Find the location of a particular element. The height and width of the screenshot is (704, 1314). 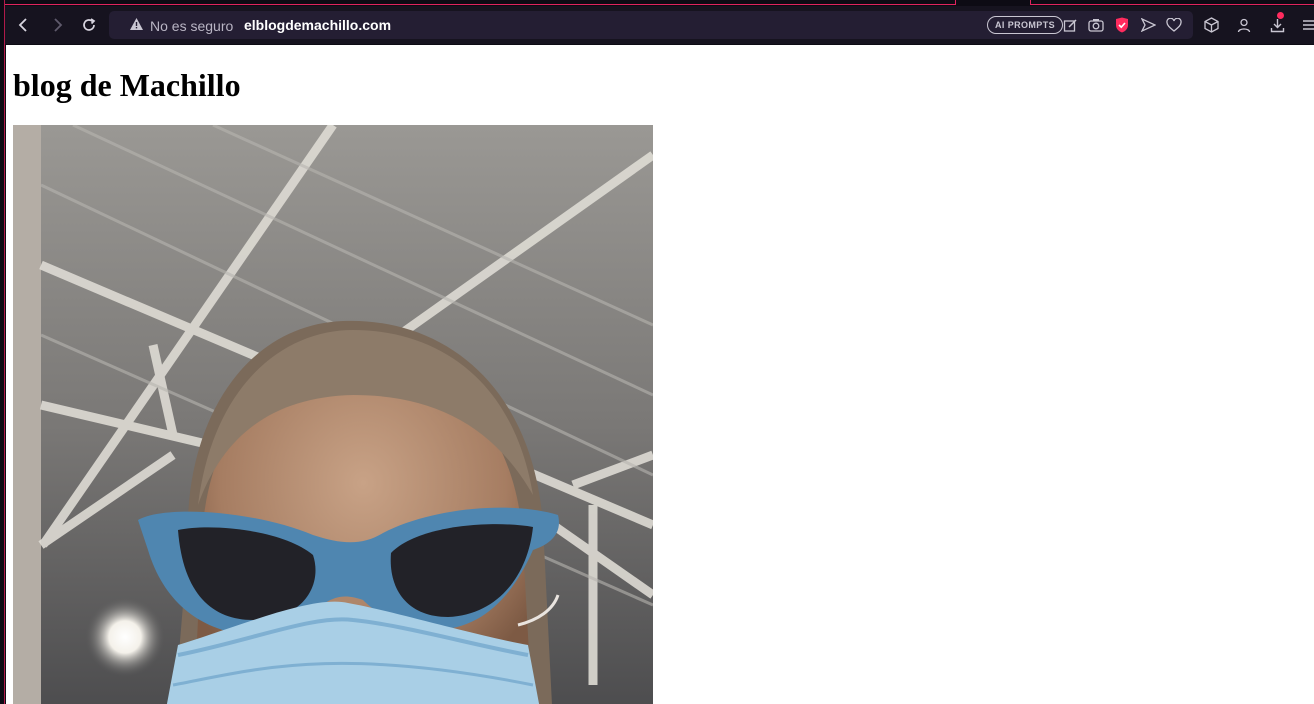

chevron-right-icon is located at coordinates (58, 25).